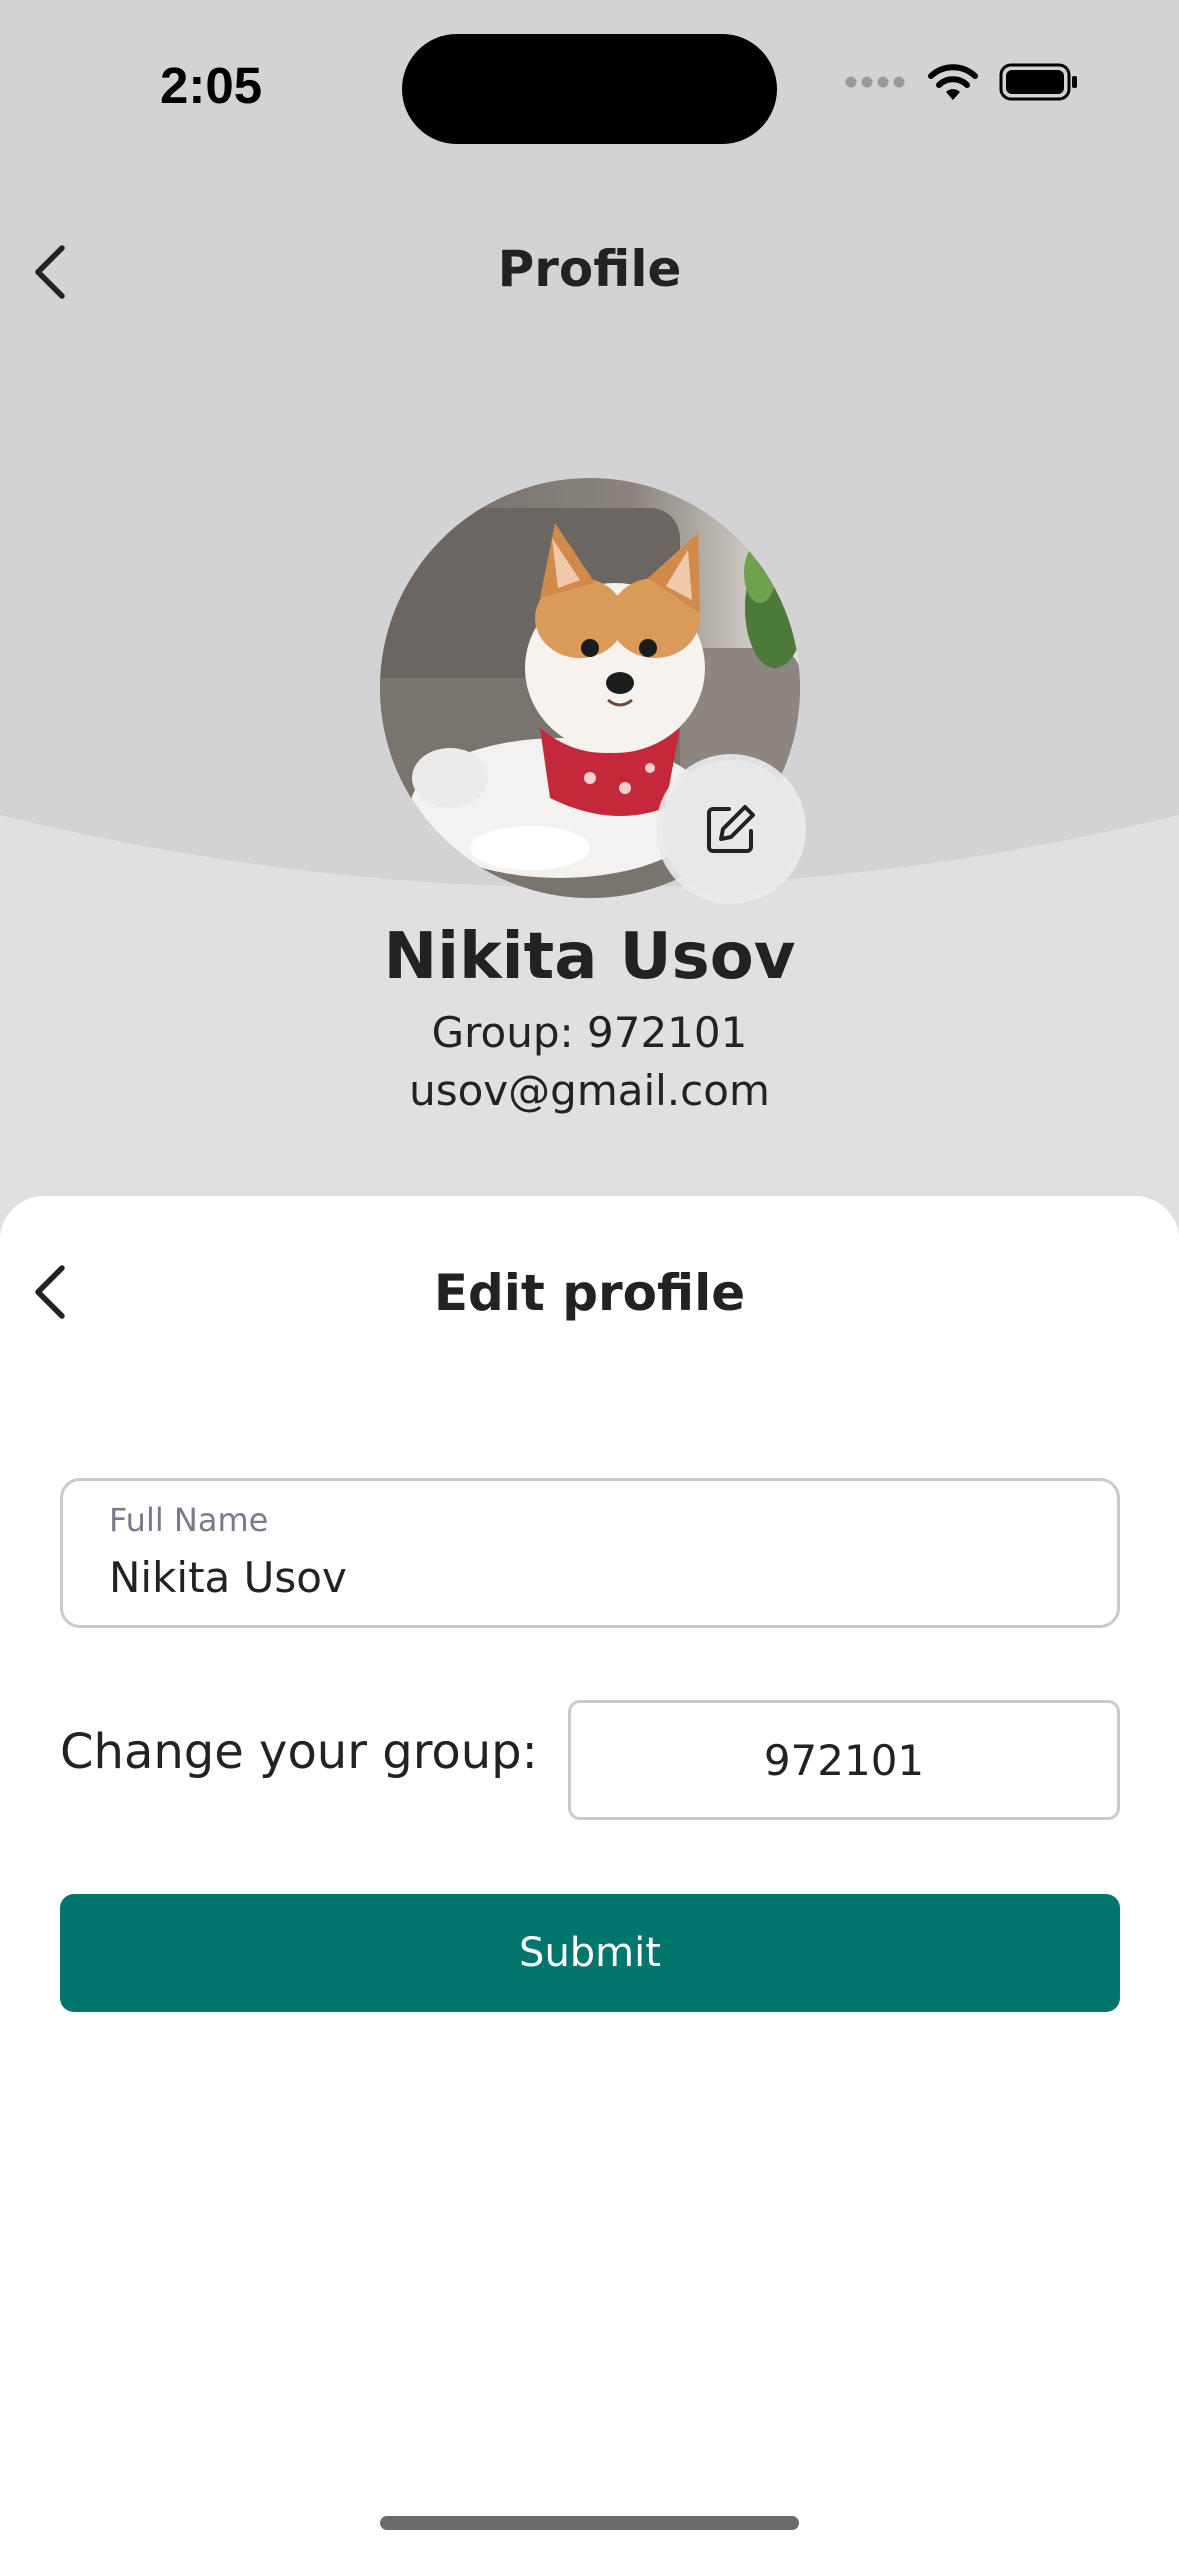 The image size is (1179, 2556). I want to click on status-time: 2:05, so click(211, 85).